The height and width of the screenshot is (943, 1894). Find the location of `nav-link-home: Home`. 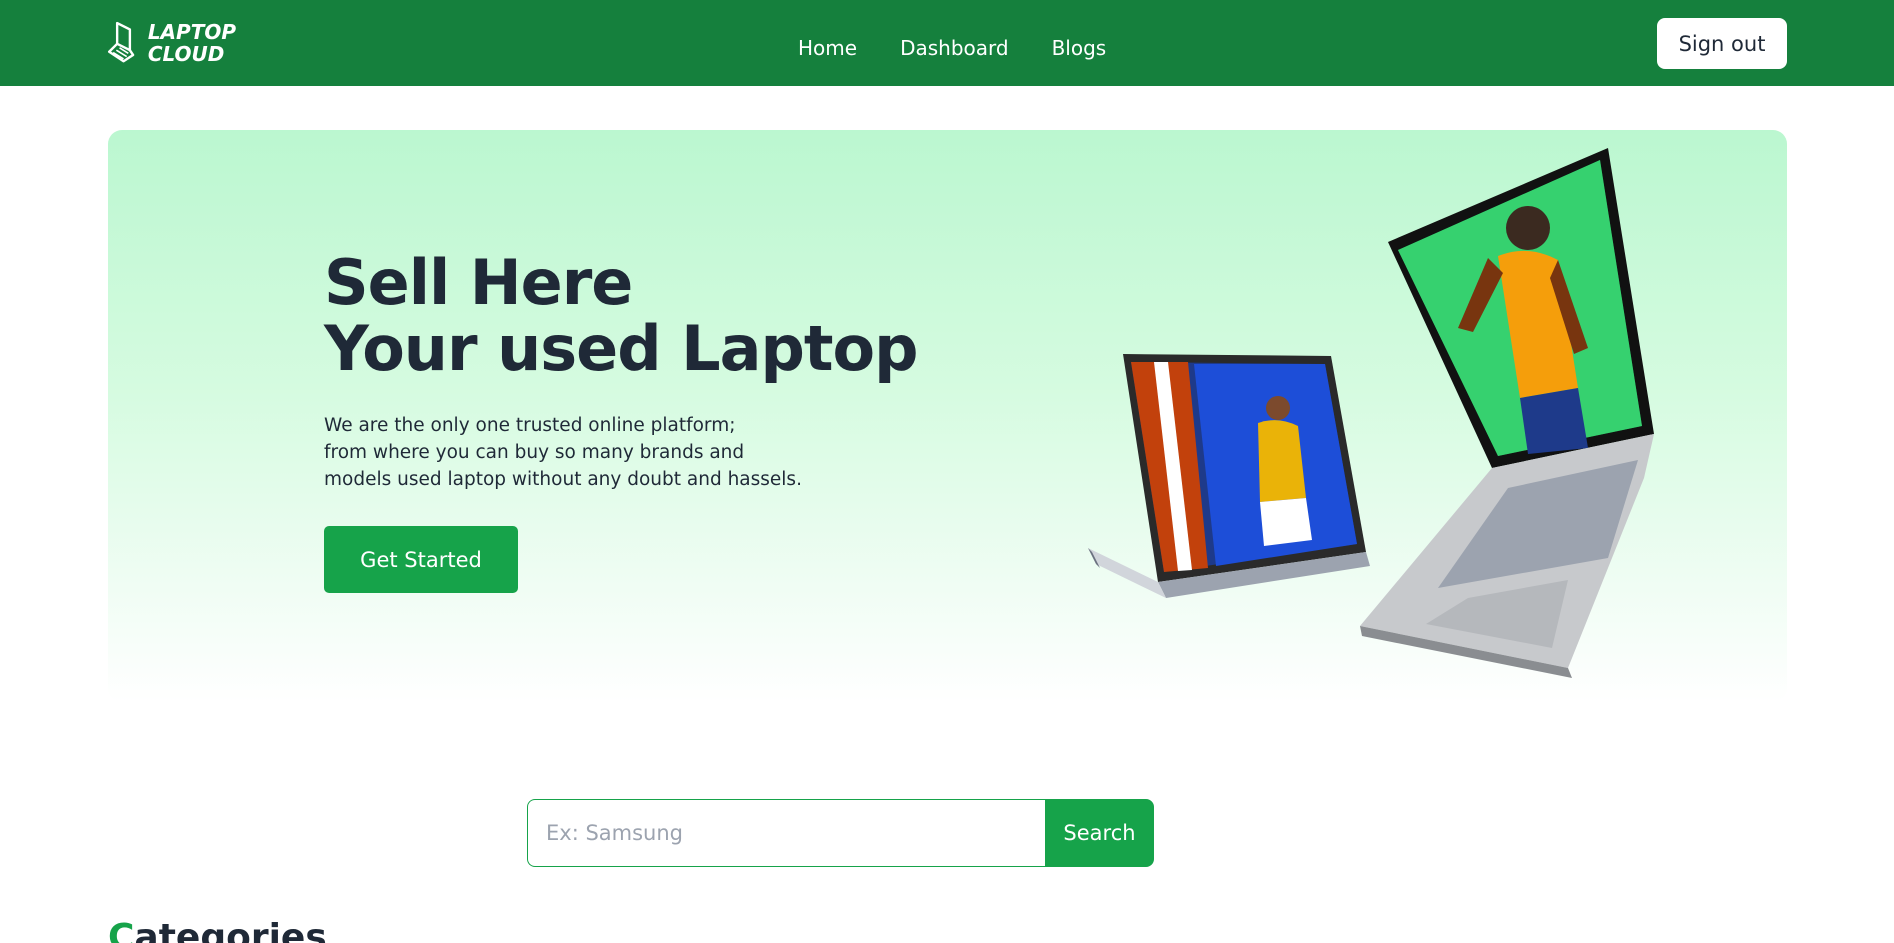

nav-link-home: Home is located at coordinates (827, 48).